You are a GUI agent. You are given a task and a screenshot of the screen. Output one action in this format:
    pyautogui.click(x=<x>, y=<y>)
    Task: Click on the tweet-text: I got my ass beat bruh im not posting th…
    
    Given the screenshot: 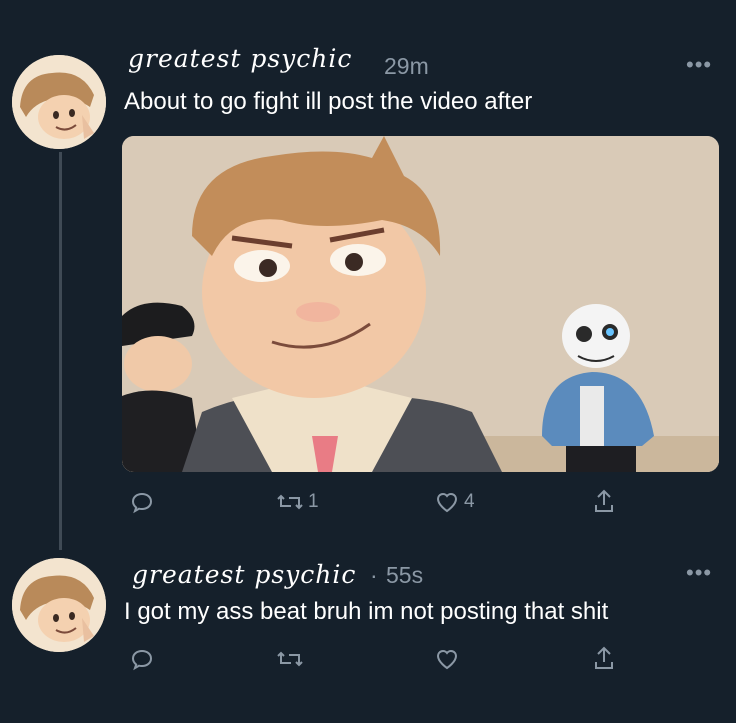 What is the action you would take?
    pyautogui.click(x=366, y=611)
    